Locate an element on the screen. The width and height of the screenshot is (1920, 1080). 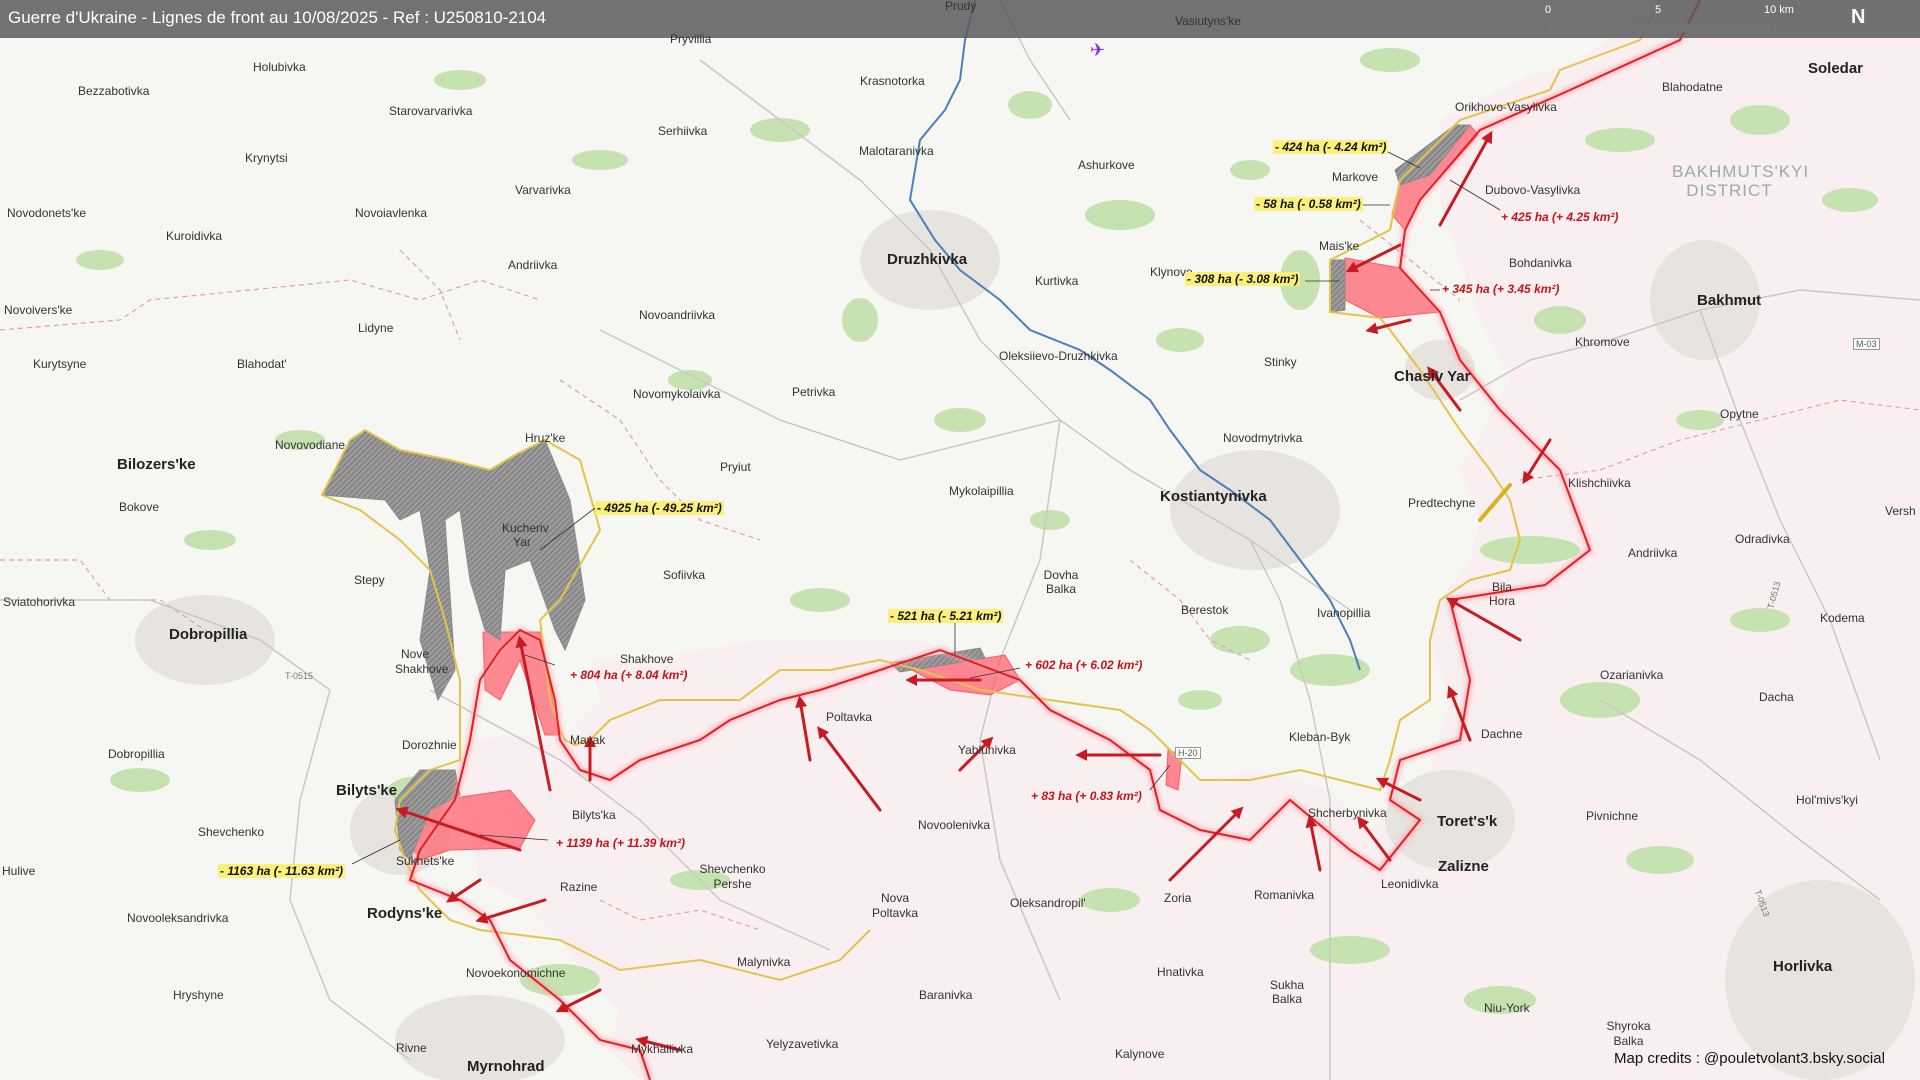
place-label: Pryvillia is located at coordinates (691, 39).